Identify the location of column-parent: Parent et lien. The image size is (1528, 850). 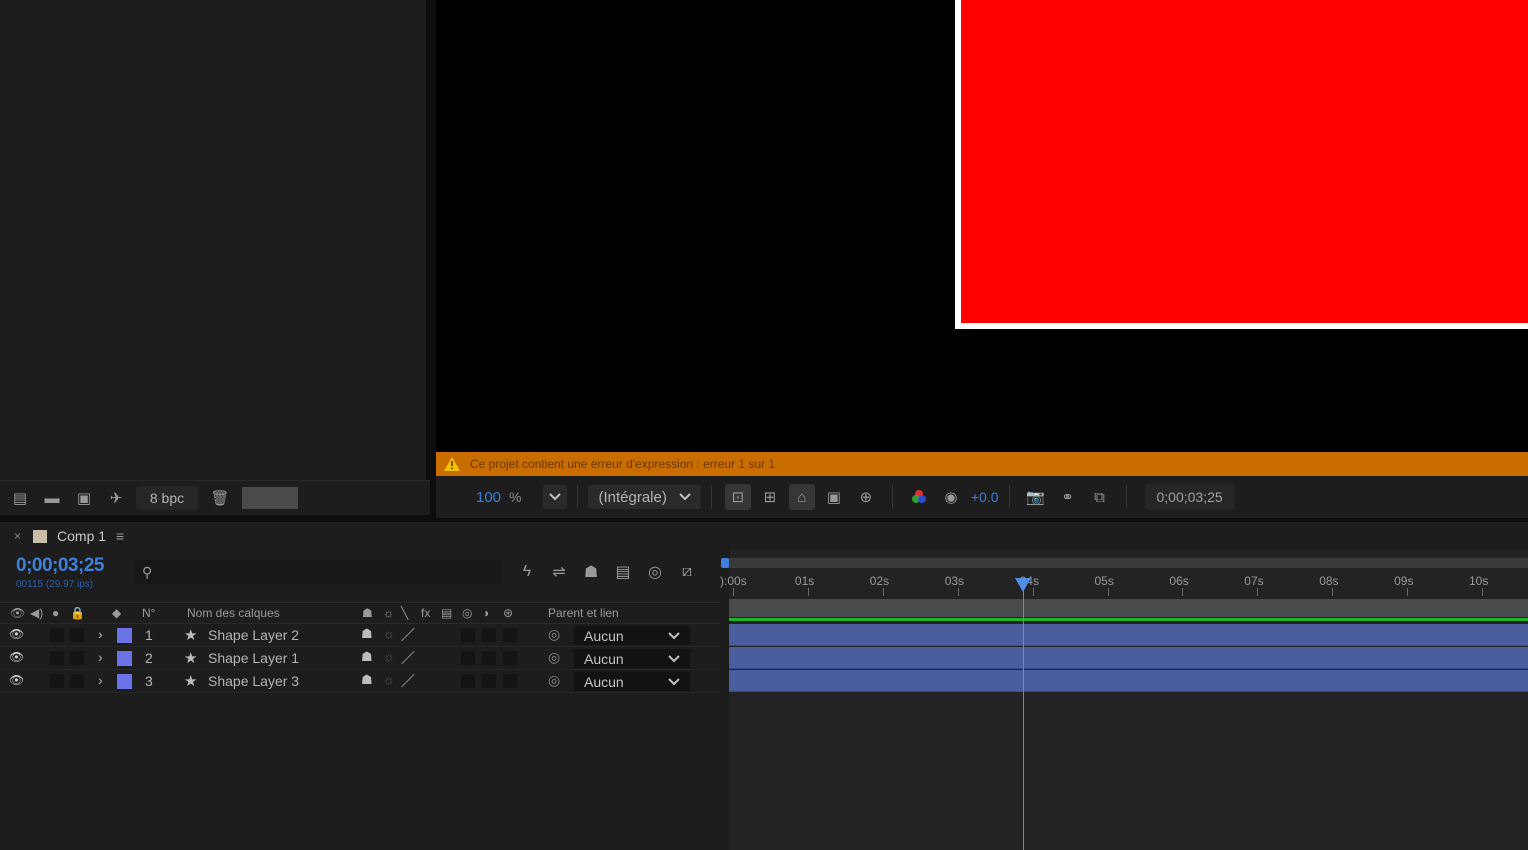
(583, 613).